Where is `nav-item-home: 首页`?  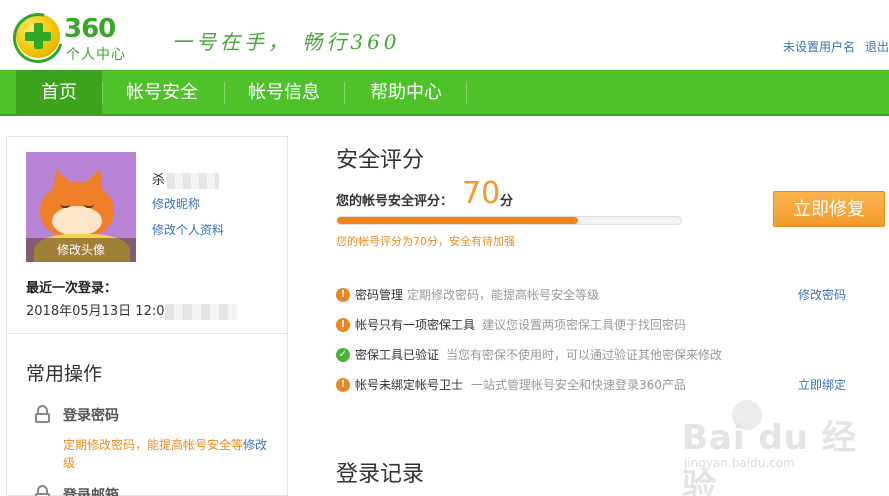 nav-item-home: 首页 is located at coordinates (59, 93).